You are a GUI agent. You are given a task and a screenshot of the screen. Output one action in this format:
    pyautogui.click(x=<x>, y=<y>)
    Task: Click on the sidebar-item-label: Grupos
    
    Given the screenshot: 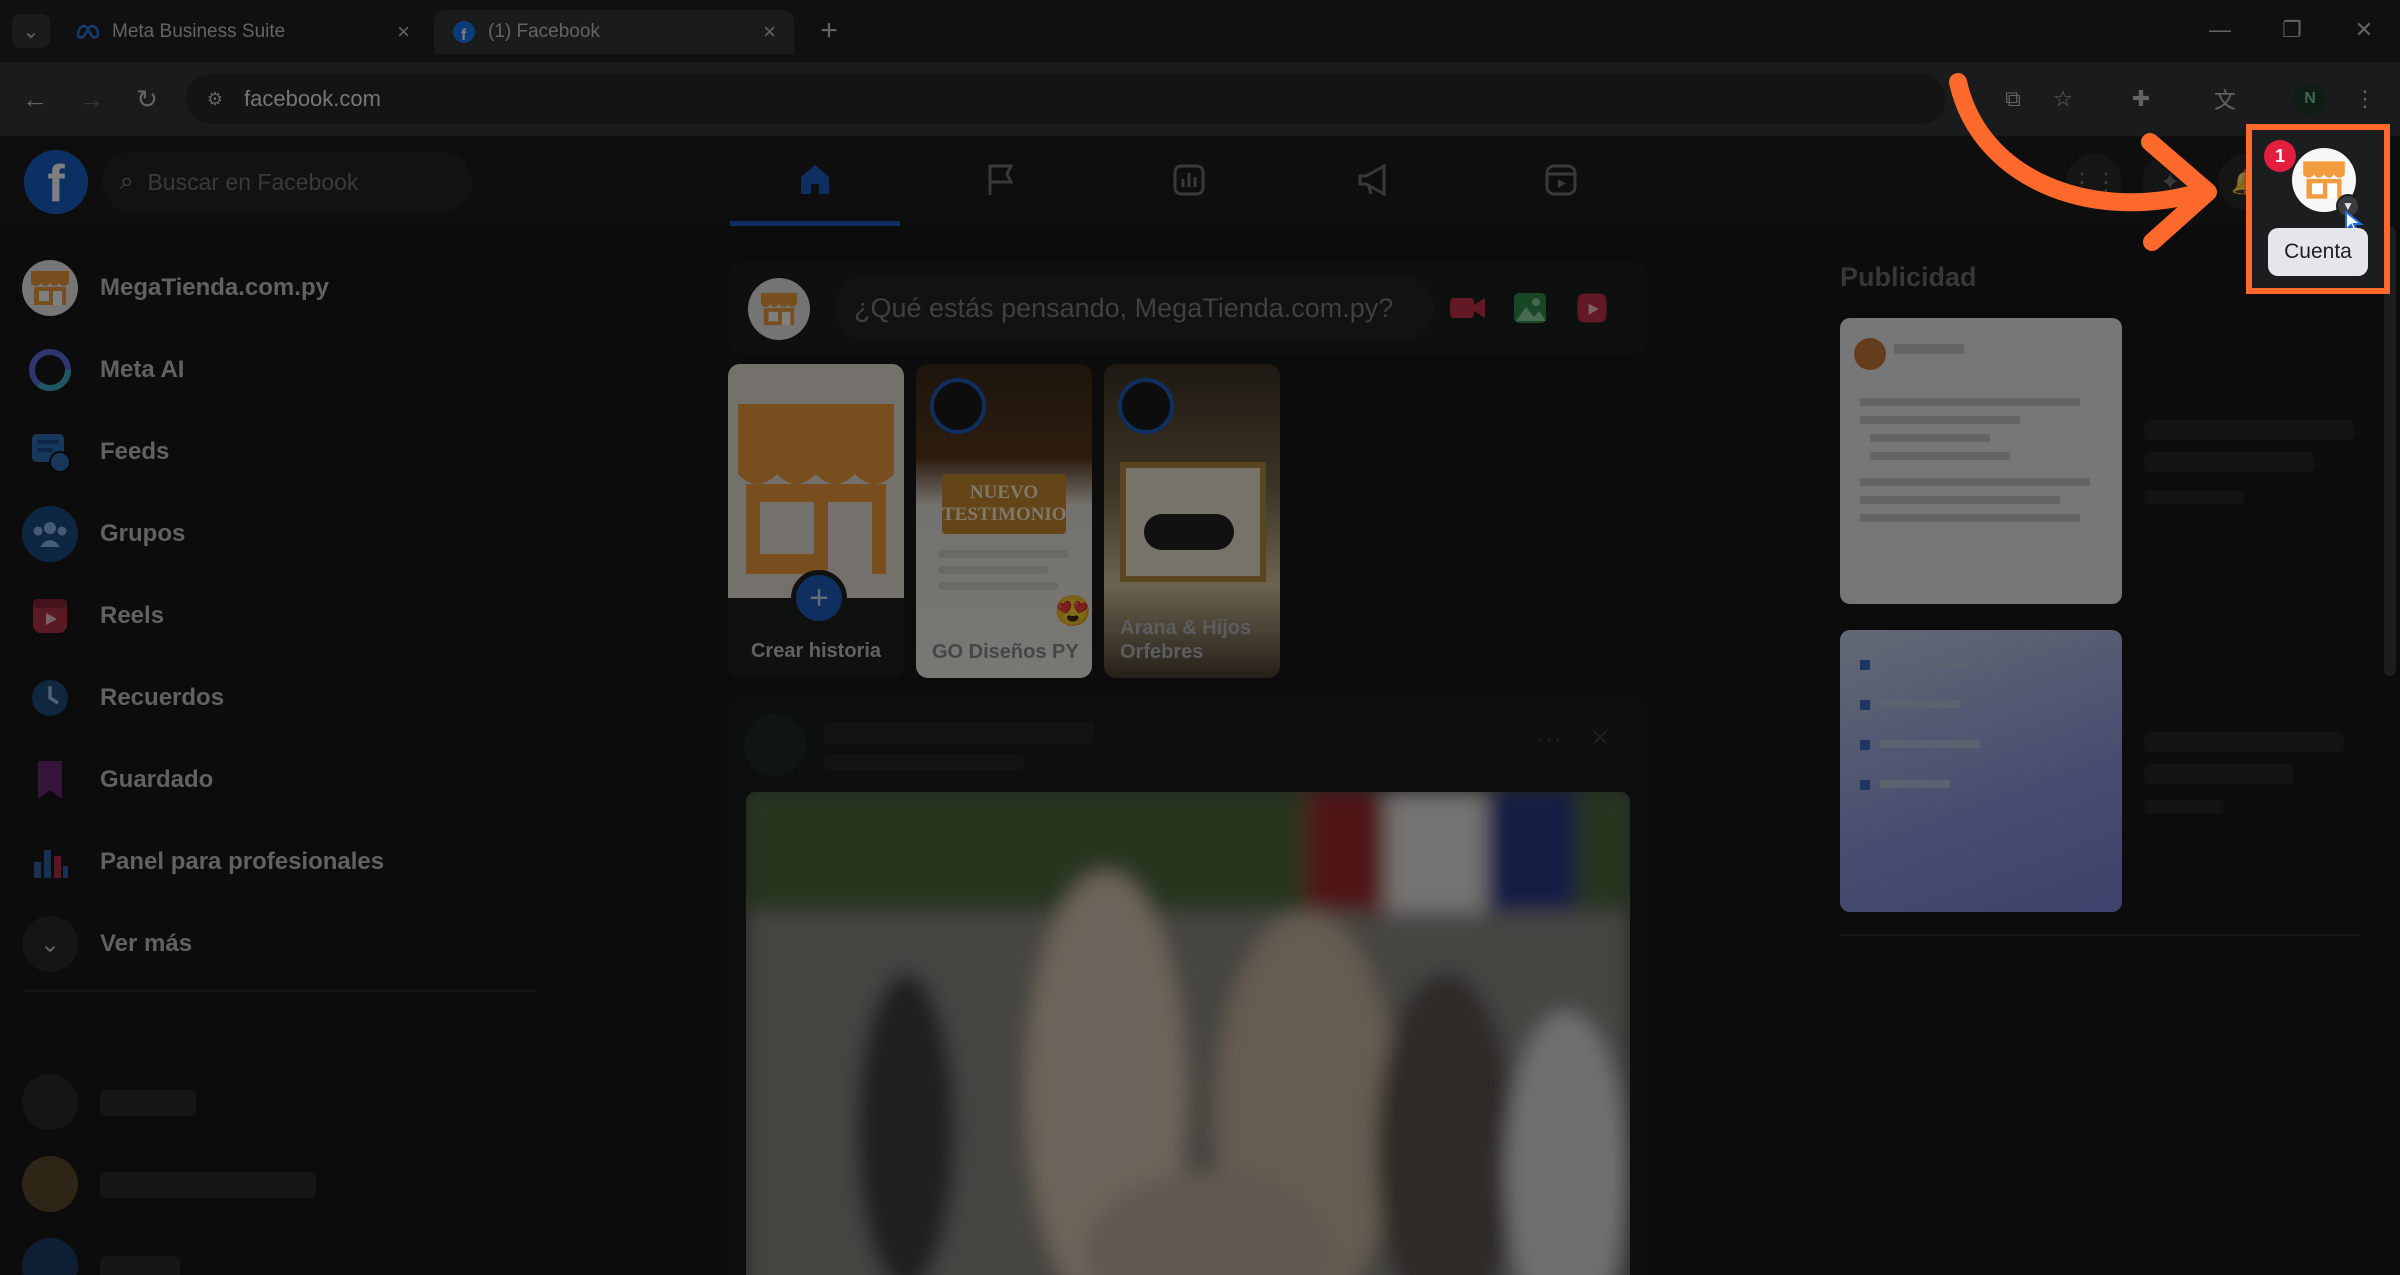 What is the action you would take?
    pyautogui.click(x=143, y=533)
    